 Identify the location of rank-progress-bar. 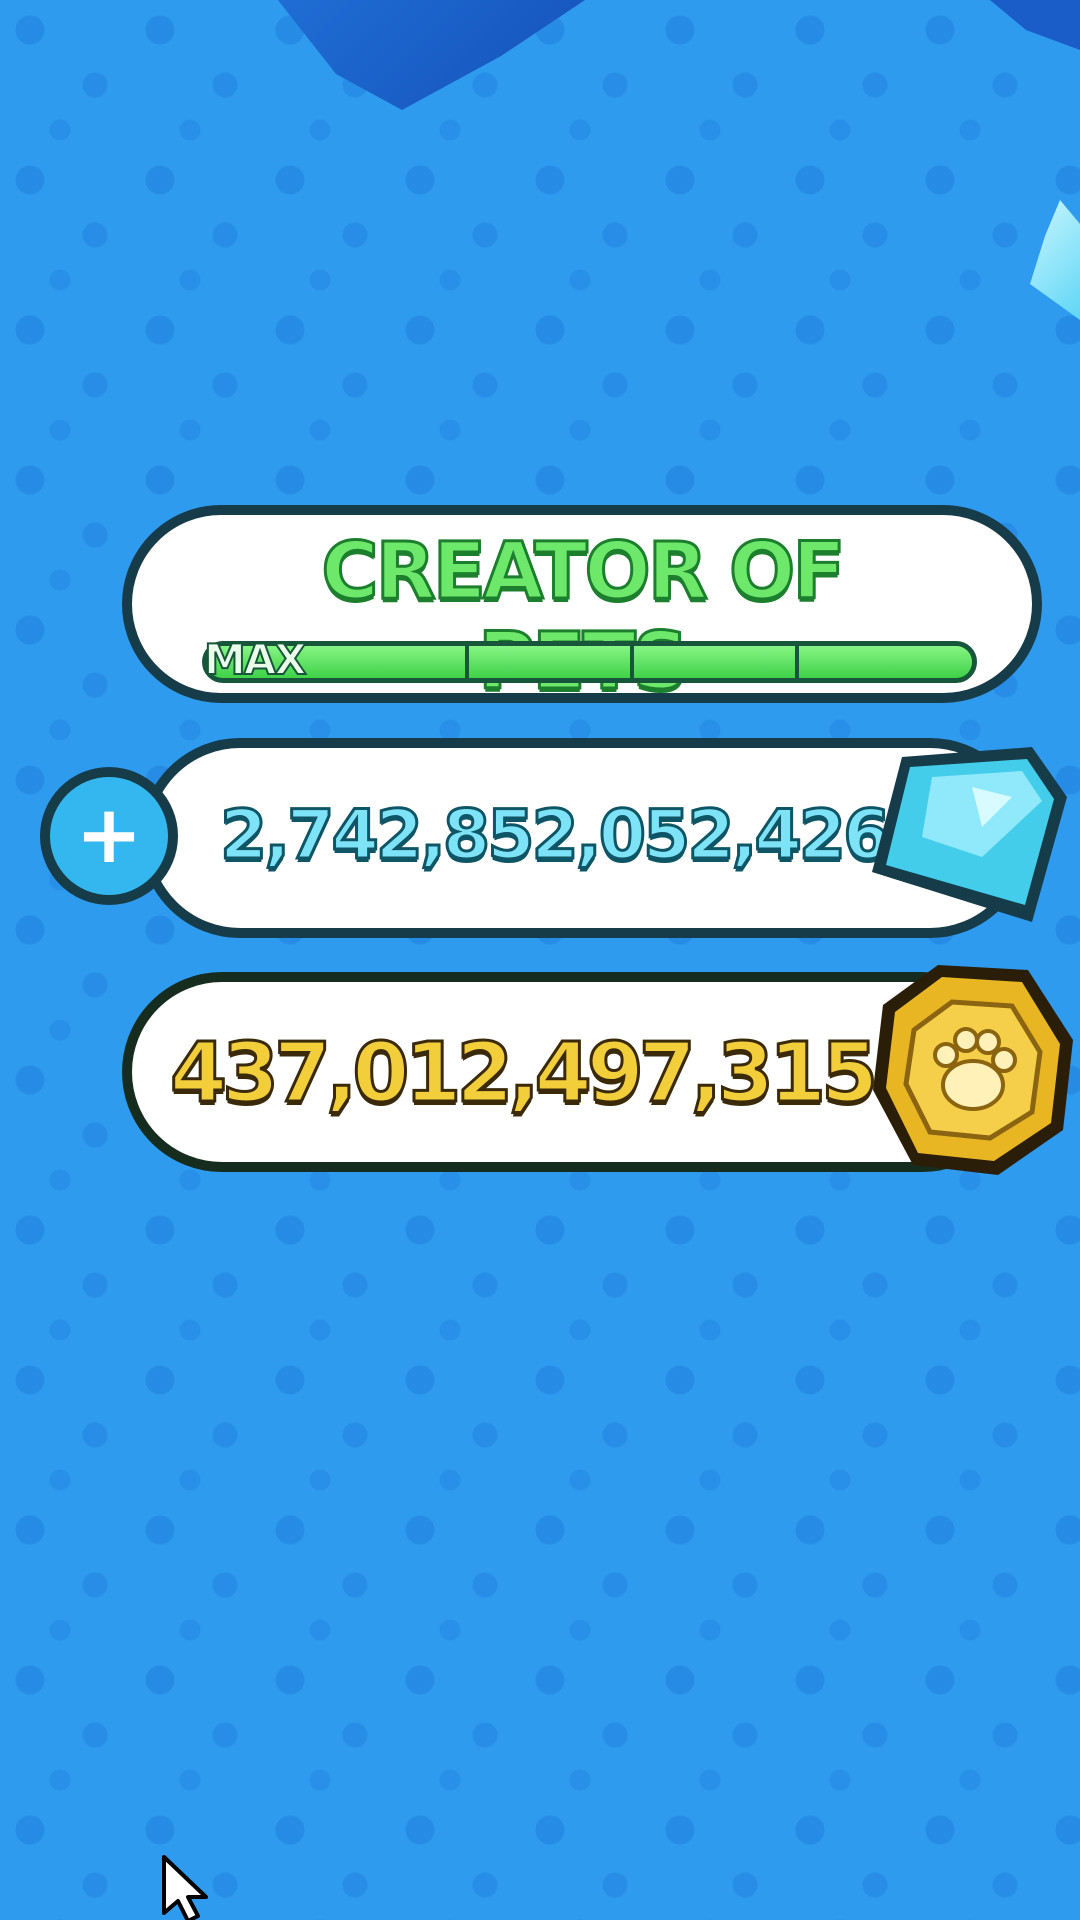
(589, 662).